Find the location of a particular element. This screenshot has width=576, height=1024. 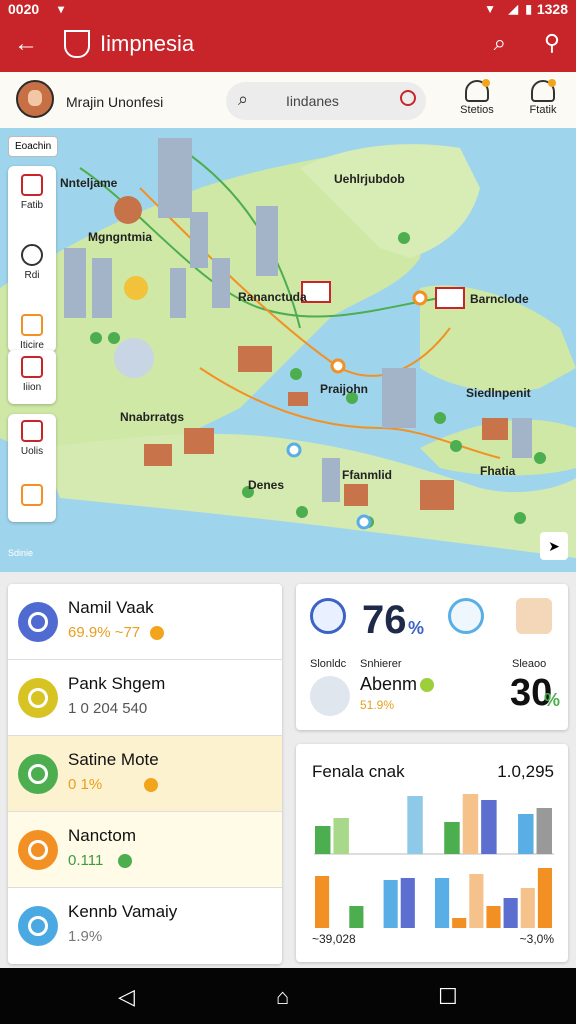

wifi-icon: ▼ is located at coordinates (490, 9).